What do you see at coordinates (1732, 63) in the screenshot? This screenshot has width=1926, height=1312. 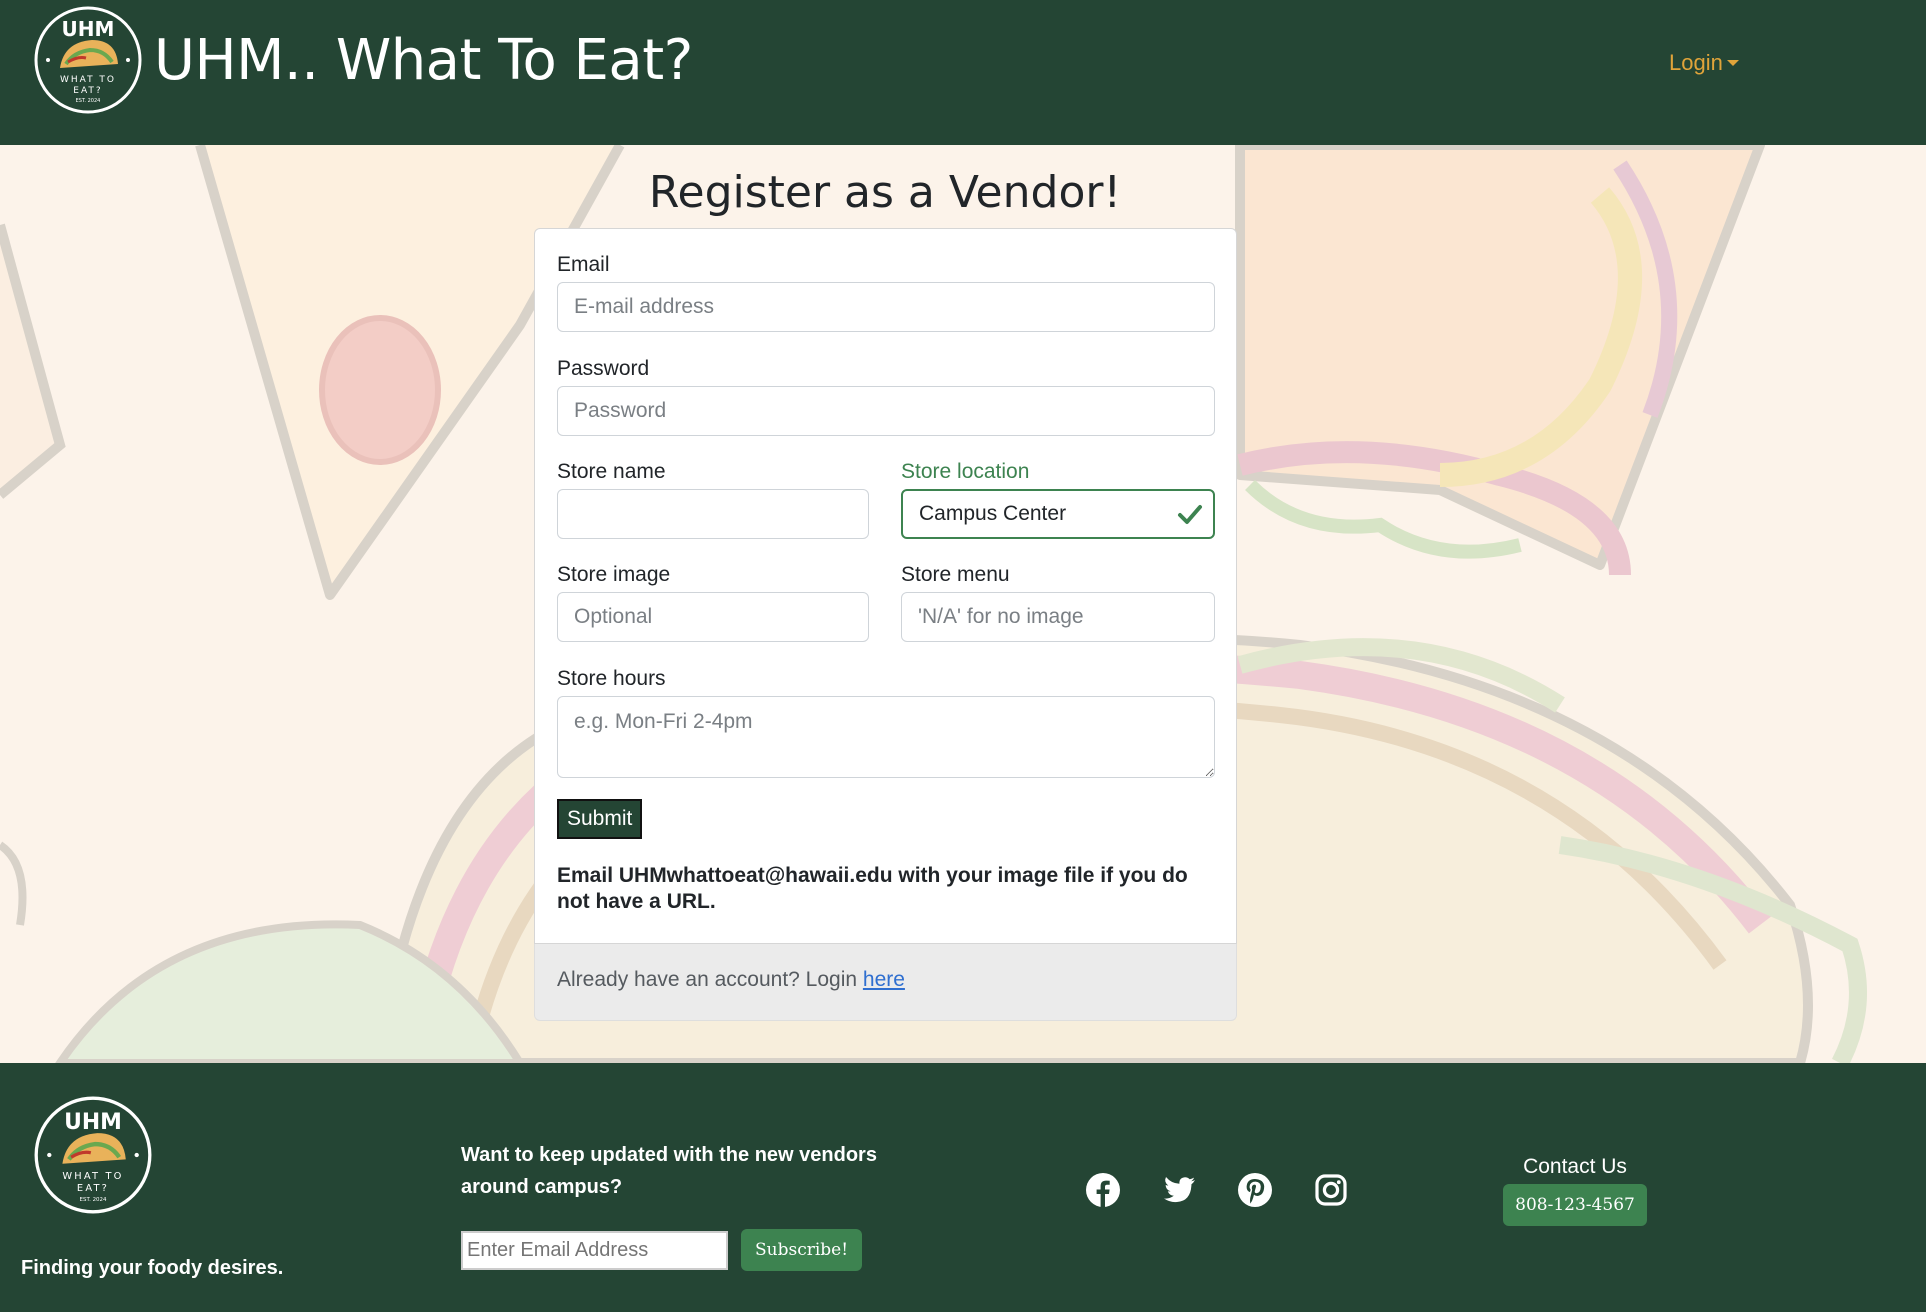 I see `caret-down-icon` at bounding box center [1732, 63].